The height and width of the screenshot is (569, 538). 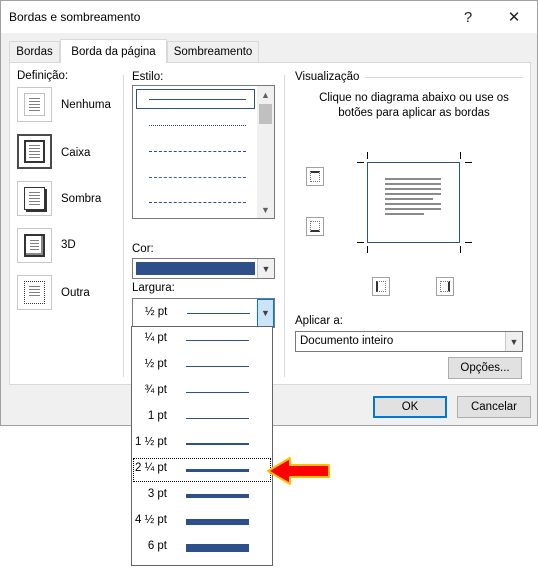 I want to click on scroll-thumb, so click(x=265, y=114).